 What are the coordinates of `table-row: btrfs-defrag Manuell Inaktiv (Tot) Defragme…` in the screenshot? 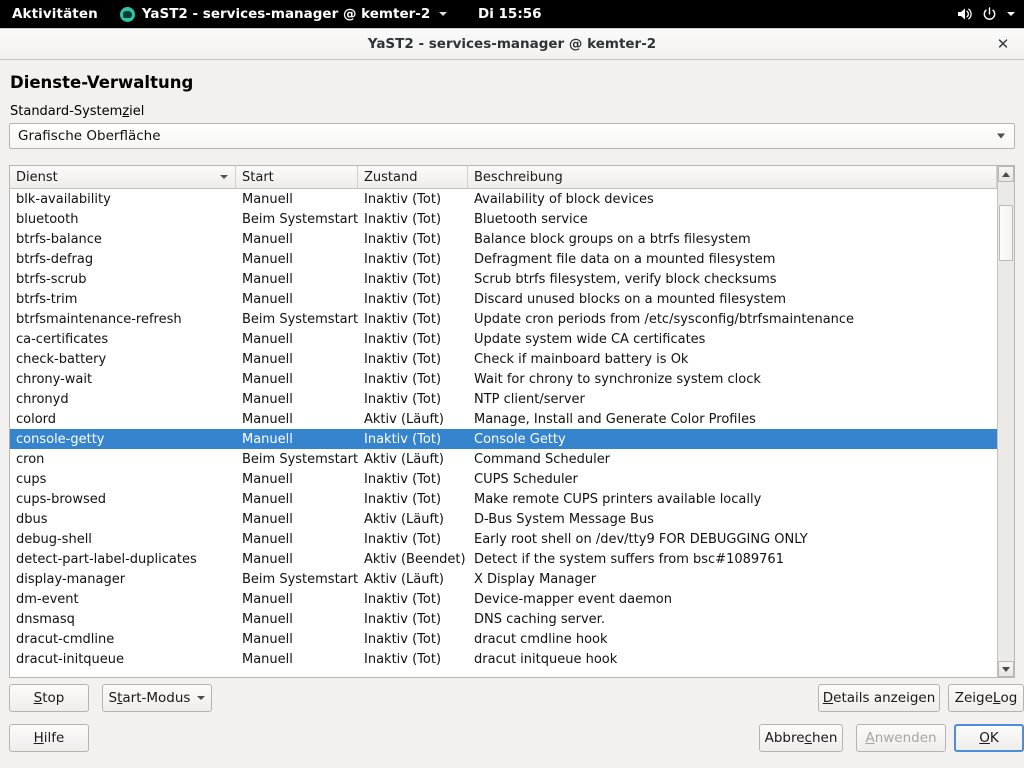 It's located at (503, 259).